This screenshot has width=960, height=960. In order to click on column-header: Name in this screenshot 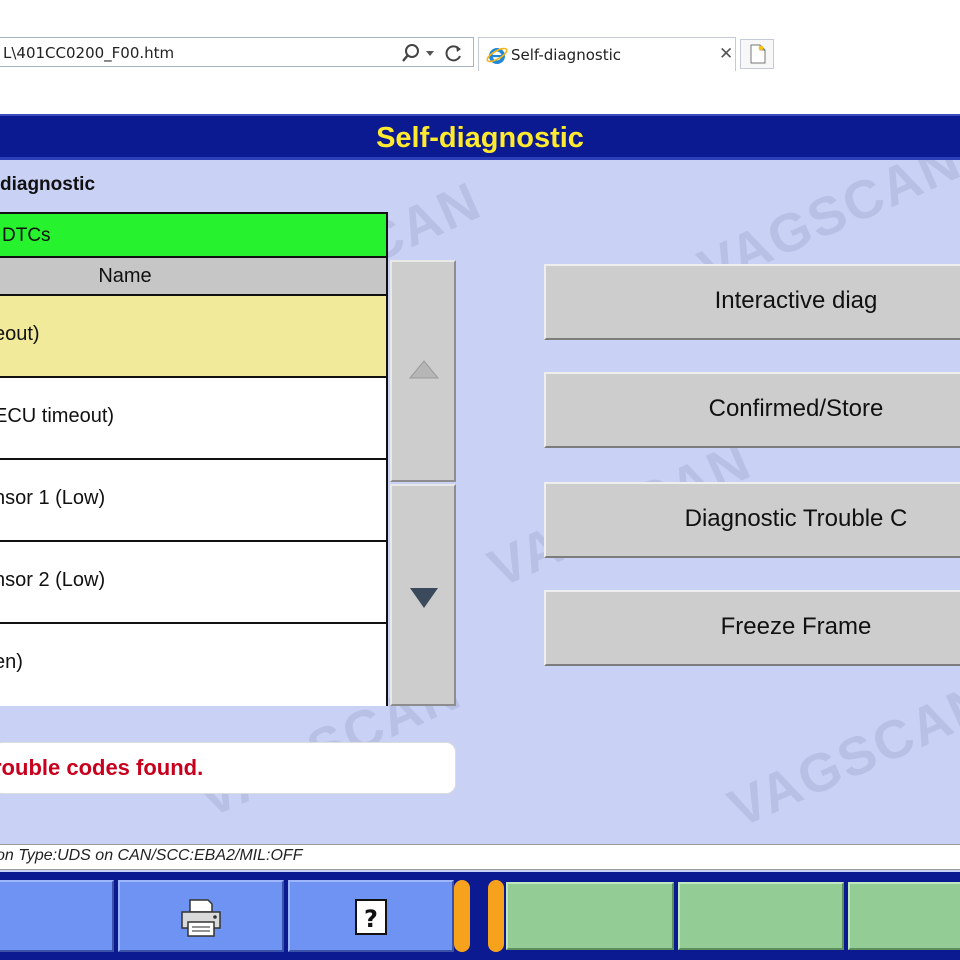, I will do `click(193, 277)`.